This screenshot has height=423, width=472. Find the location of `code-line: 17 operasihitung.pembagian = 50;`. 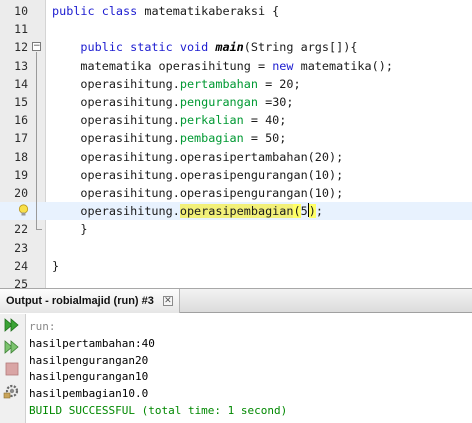

code-line: 17 operasihitung.pembagian = 50; is located at coordinates (236, 138).